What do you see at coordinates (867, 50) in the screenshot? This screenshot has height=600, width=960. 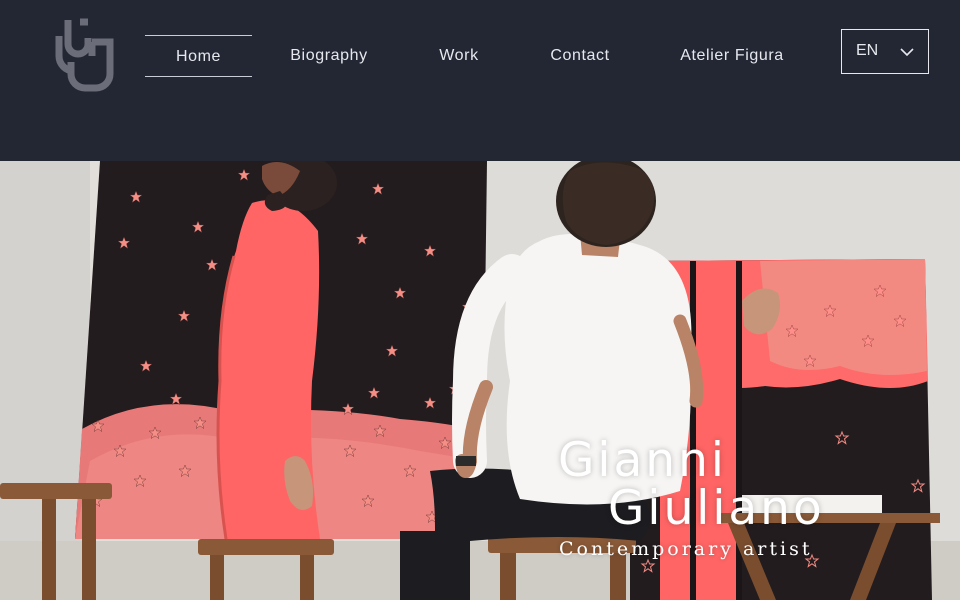 I see `language-label: EN` at bounding box center [867, 50].